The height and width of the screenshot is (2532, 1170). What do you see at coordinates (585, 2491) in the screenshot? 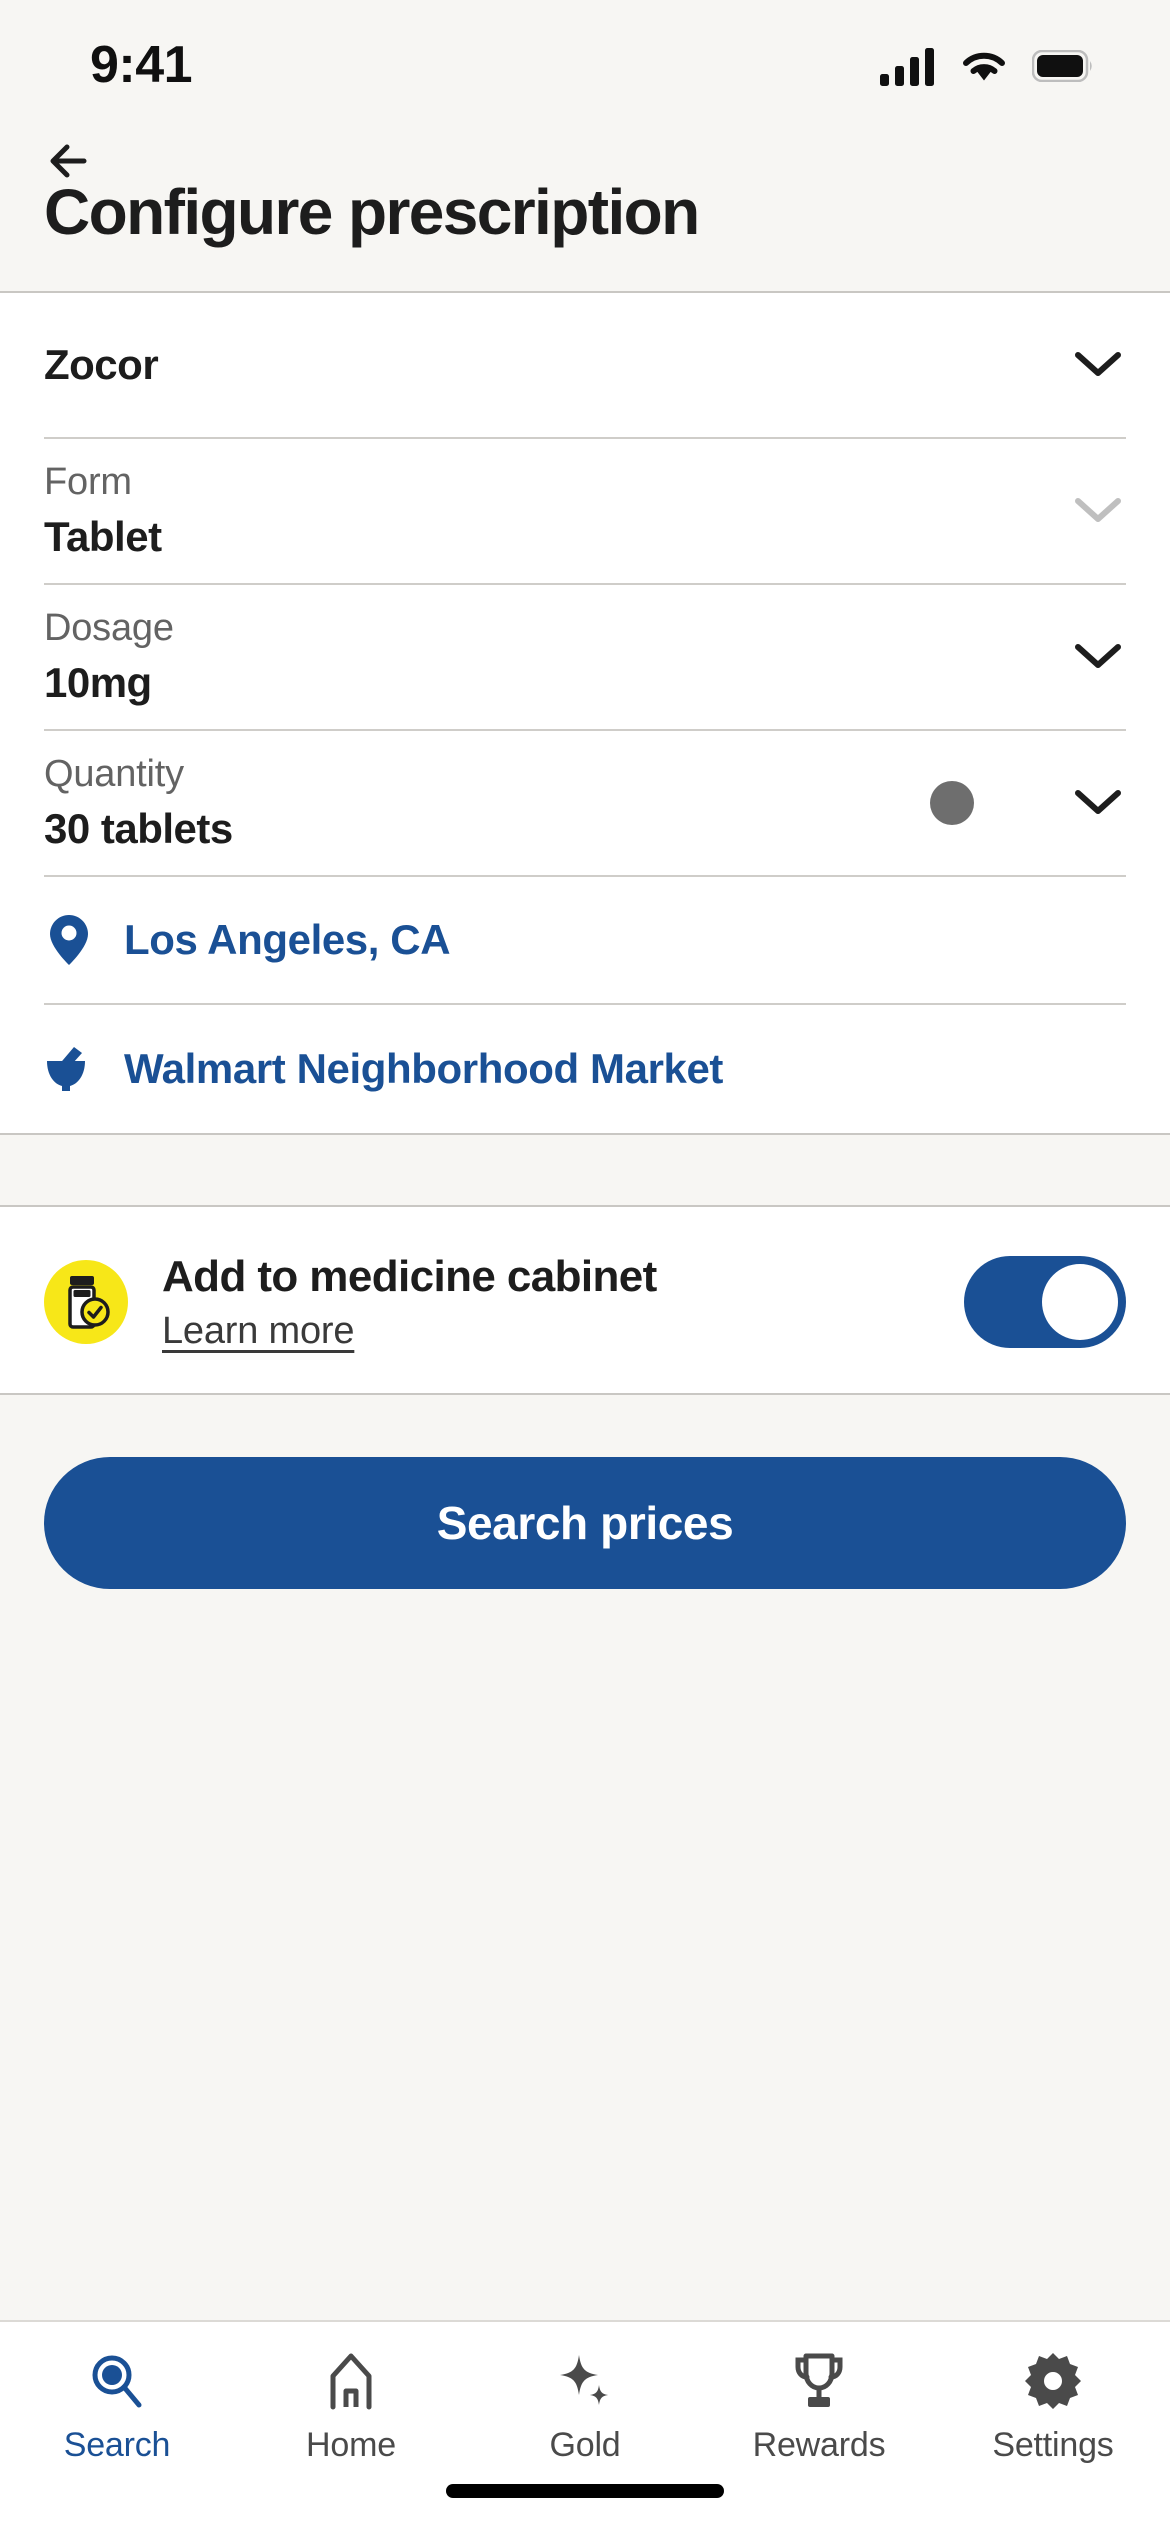
I see `home-indicator` at bounding box center [585, 2491].